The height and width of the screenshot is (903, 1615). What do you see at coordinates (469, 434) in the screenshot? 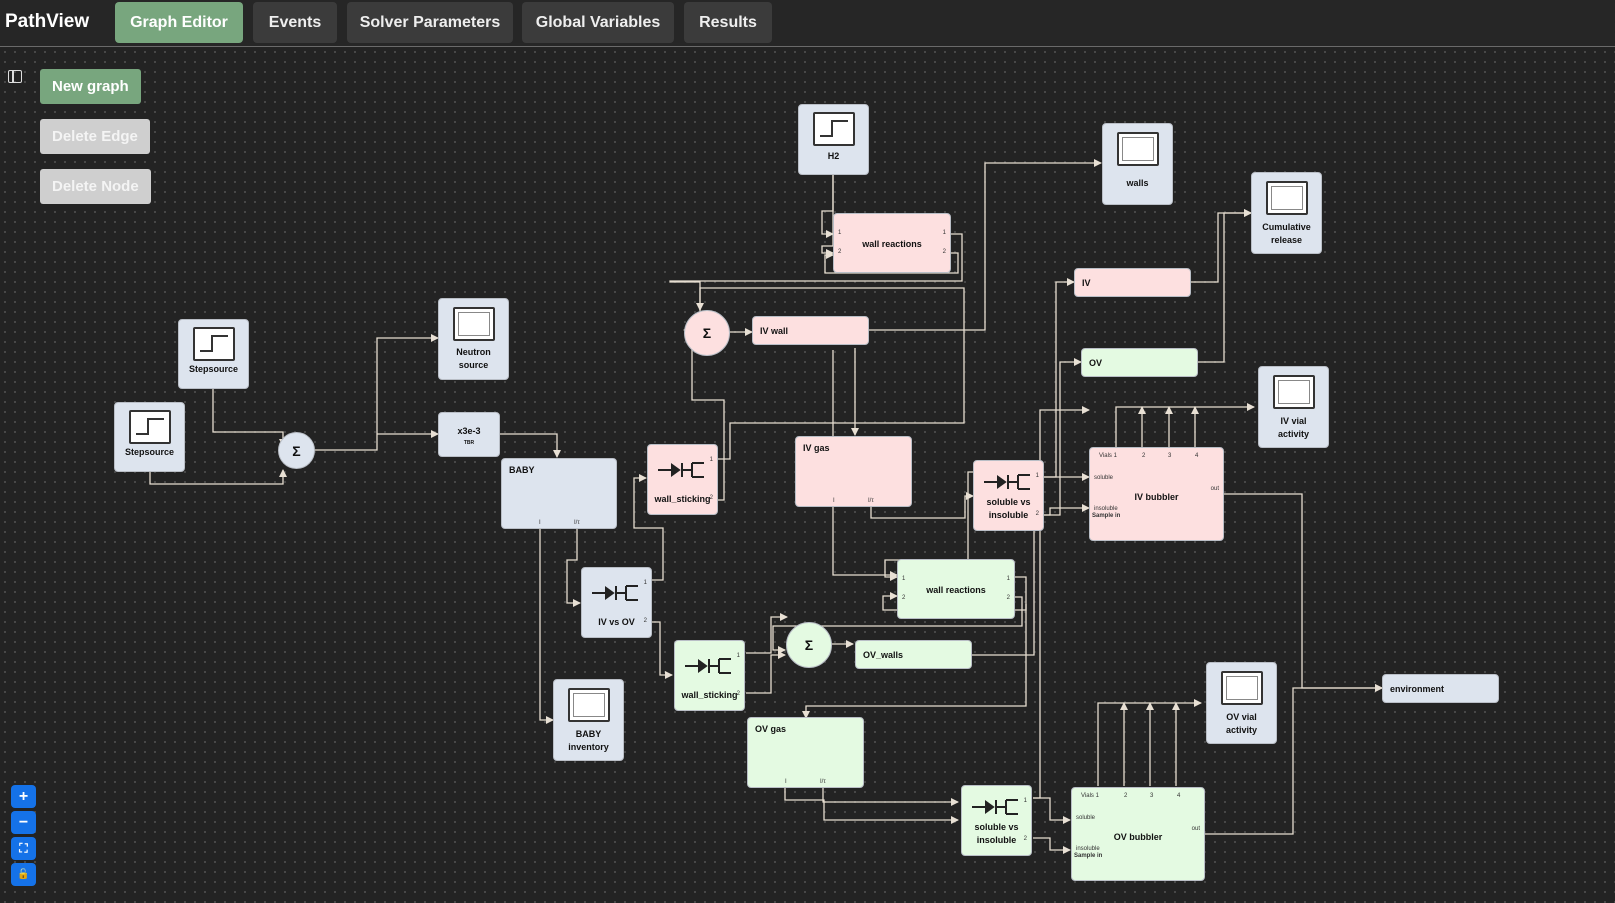
I see `gain-node: x3e-3 TBR` at bounding box center [469, 434].